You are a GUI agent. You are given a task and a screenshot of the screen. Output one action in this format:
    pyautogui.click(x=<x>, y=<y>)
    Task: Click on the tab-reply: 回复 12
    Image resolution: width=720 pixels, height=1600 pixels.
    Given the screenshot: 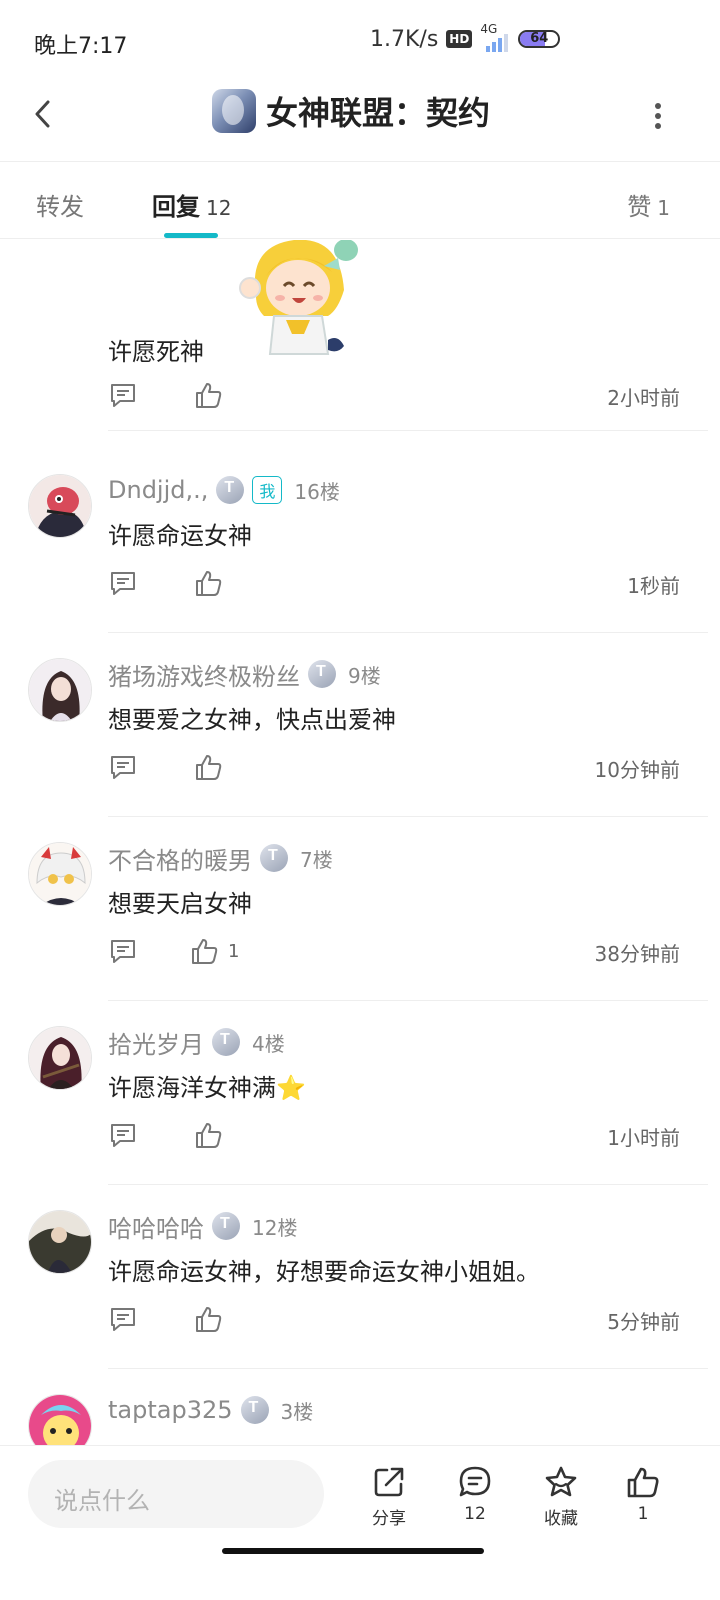 What is the action you would take?
    pyautogui.click(x=191, y=204)
    